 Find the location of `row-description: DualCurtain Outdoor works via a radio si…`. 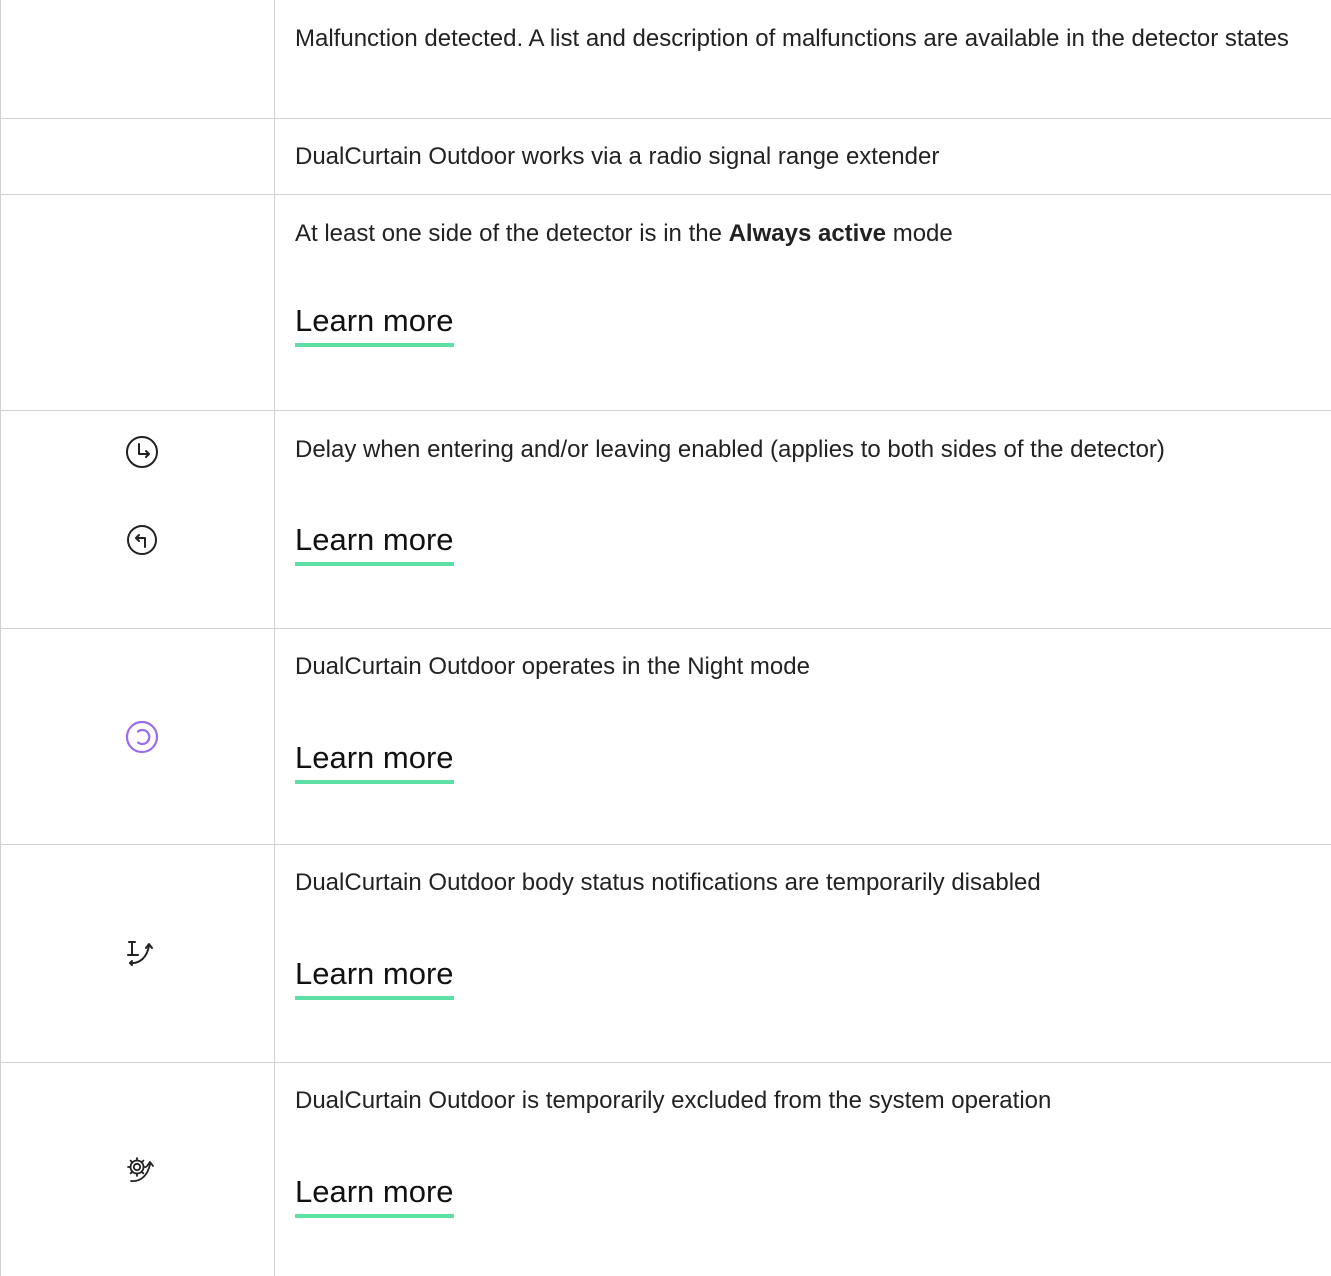

row-description: DualCurtain Outdoor works via a radio si… is located at coordinates (617, 156).